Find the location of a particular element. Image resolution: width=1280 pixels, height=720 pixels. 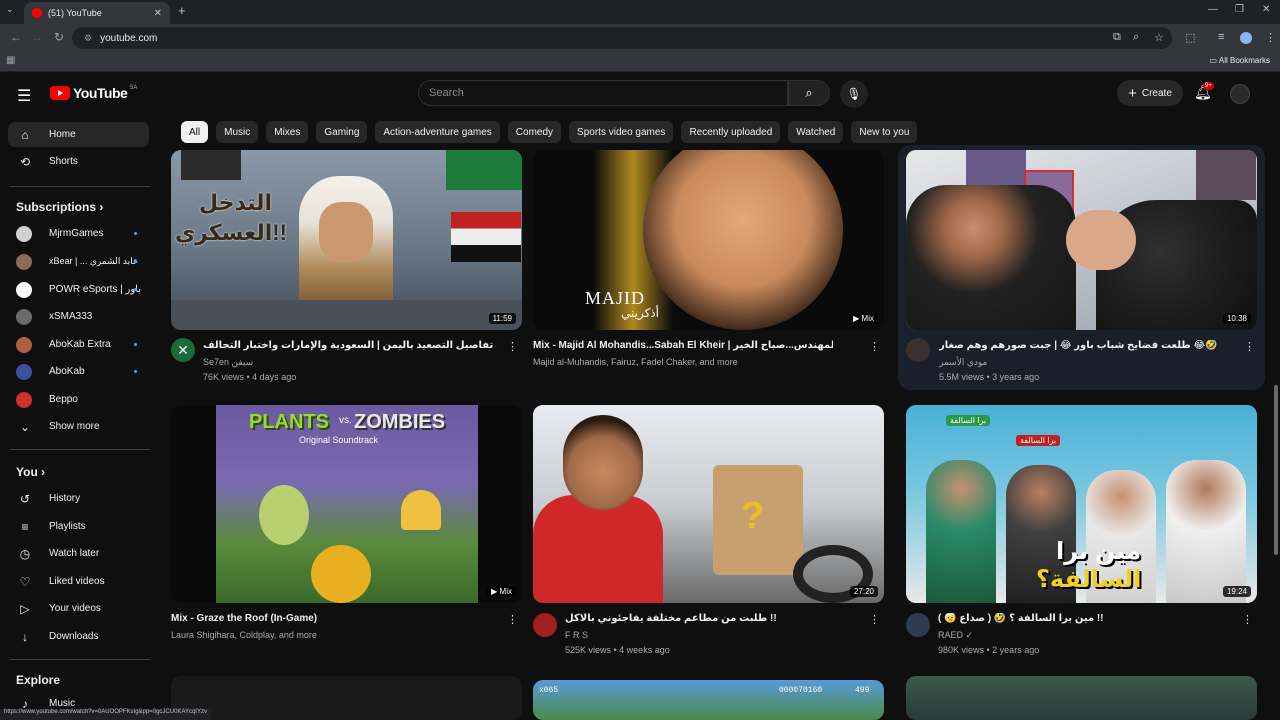

browser-tab: (51) YouTube ✕ is located at coordinates (97, 13).